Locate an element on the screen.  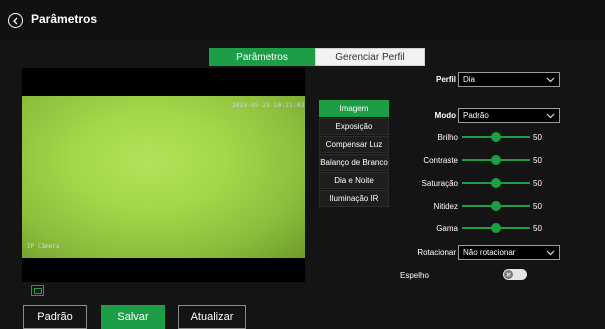
mode-label: Modo is located at coordinates (445, 115).